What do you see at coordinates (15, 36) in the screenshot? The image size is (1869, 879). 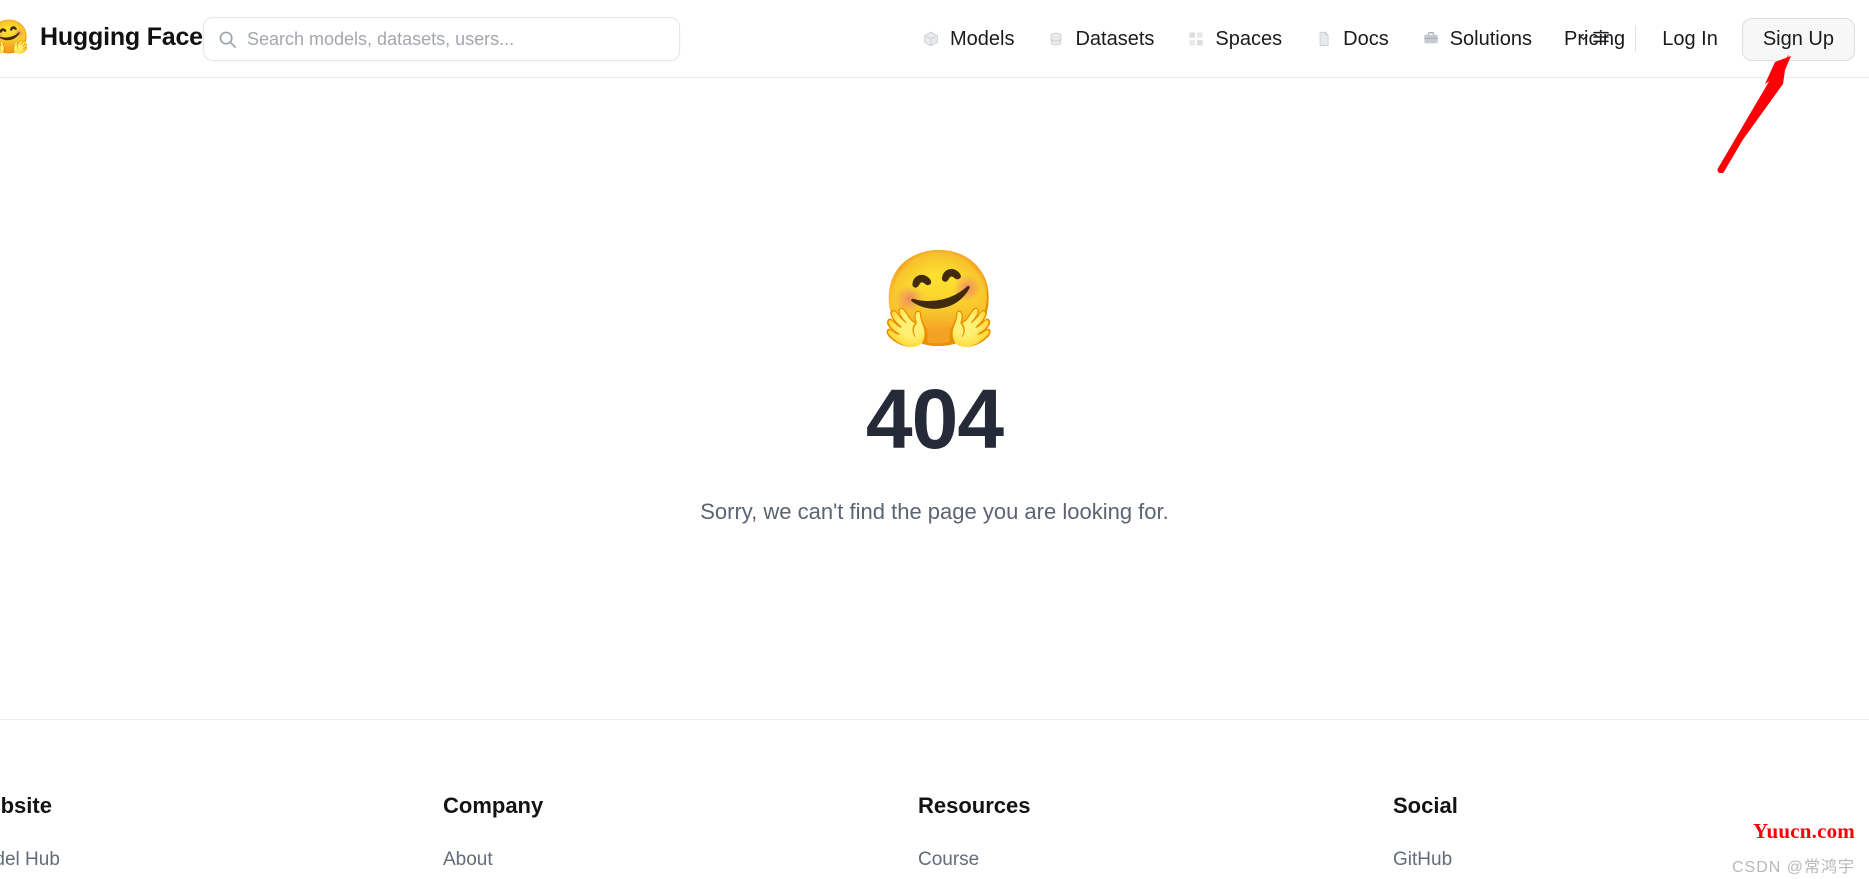 I see `hugging-face-logo-icon: 🤗` at bounding box center [15, 36].